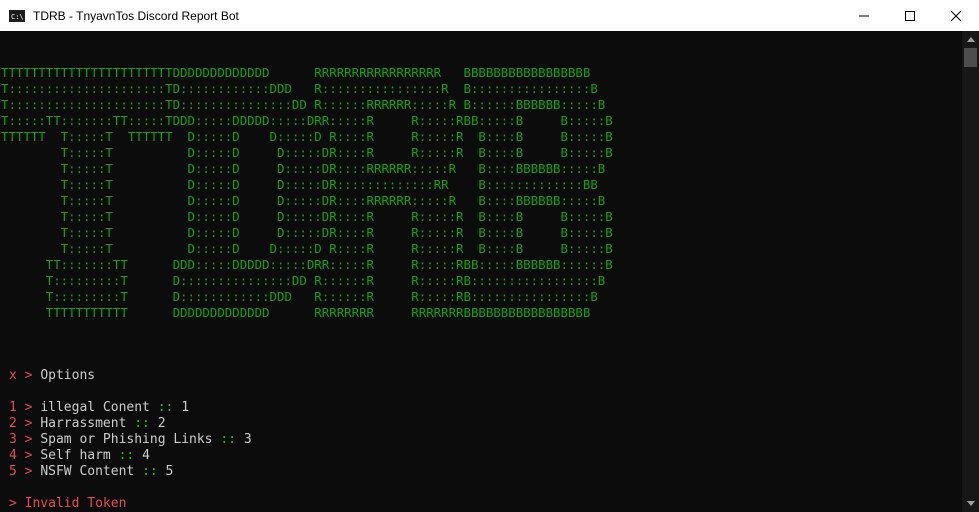 This screenshot has height=512, width=979. What do you see at coordinates (136, 15) in the screenshot?
I see `window-title: TDRB - TnyavnTos Discord Report Bot` at bounding box center [136, 15].